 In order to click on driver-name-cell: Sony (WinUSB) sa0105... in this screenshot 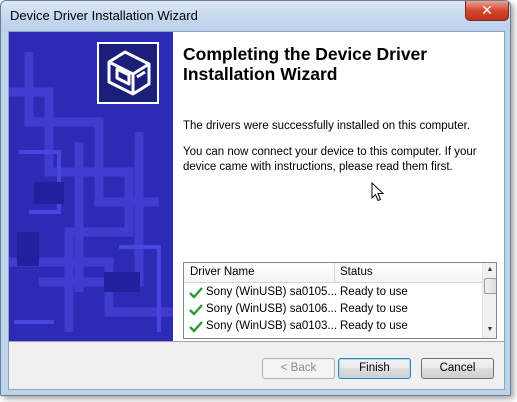, I will do `click(272, 292)`.